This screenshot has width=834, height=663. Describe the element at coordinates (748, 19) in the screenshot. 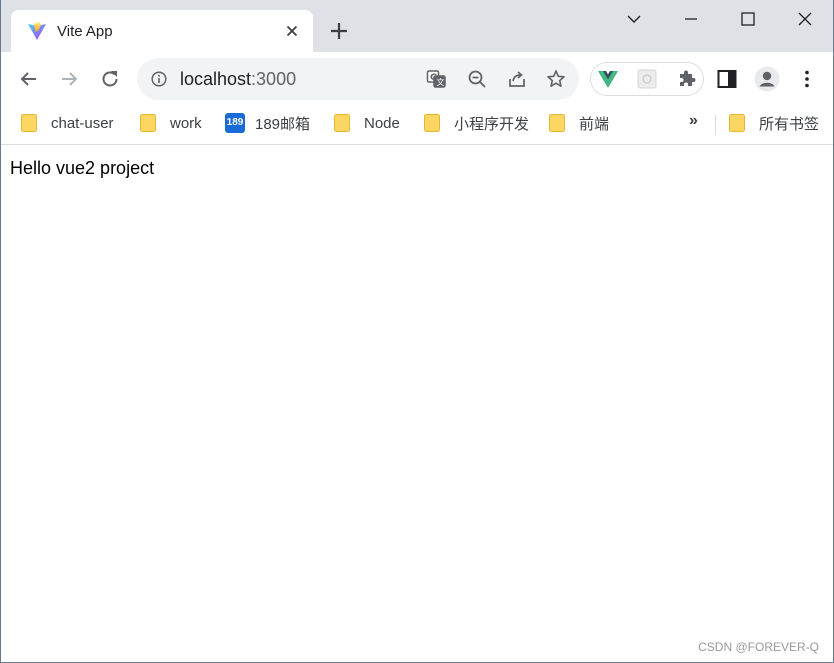

I see `maximize-icon` at that location.